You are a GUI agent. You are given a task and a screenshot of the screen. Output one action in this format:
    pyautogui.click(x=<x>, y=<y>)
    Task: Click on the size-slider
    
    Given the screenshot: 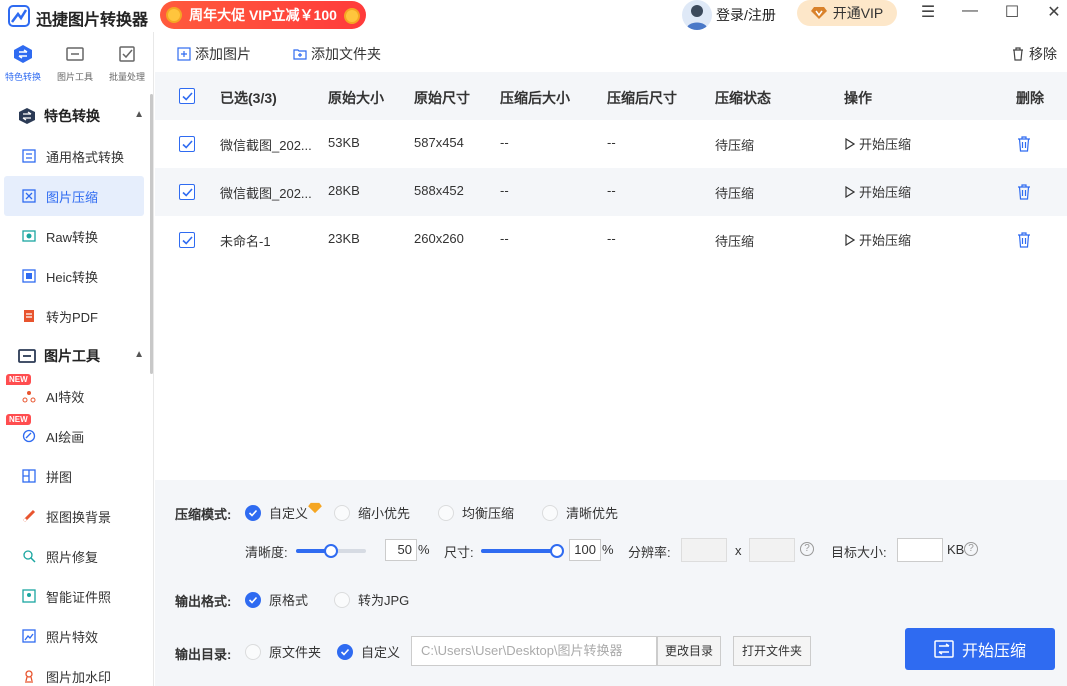 What is the action you would take?
    pyautogui.click(x=522, y=551)
    